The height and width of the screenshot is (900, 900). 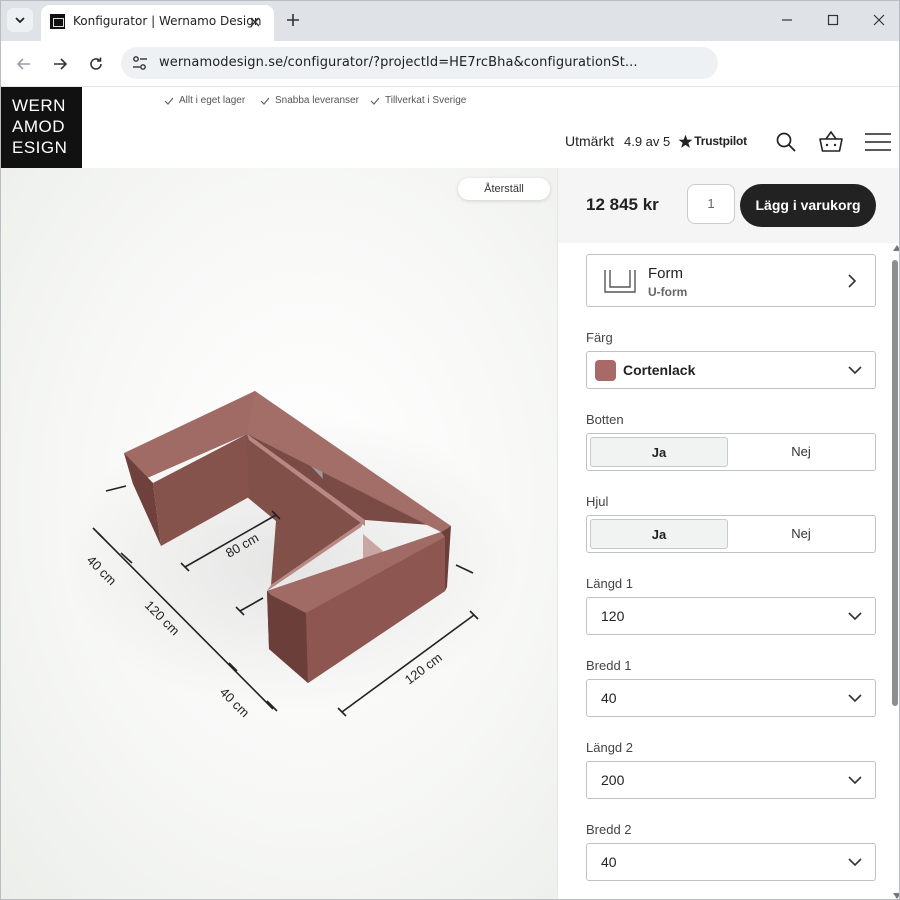 I want to click on u-shape-icon, so click(x=620, y=281).